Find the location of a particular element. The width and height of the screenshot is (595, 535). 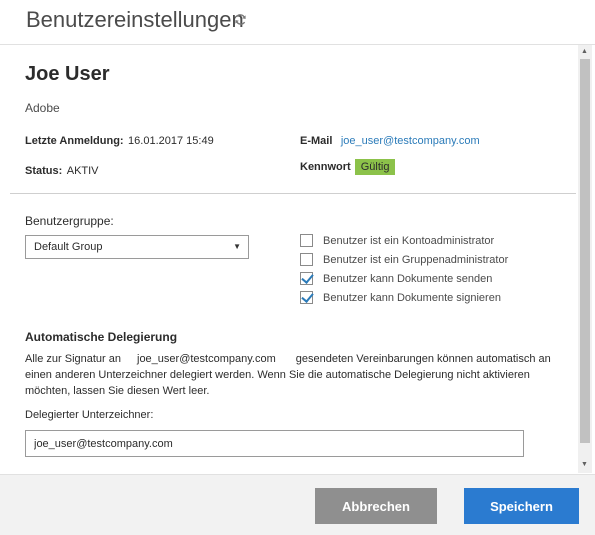

user-name: Joe User is located at coordinates (67, 74).